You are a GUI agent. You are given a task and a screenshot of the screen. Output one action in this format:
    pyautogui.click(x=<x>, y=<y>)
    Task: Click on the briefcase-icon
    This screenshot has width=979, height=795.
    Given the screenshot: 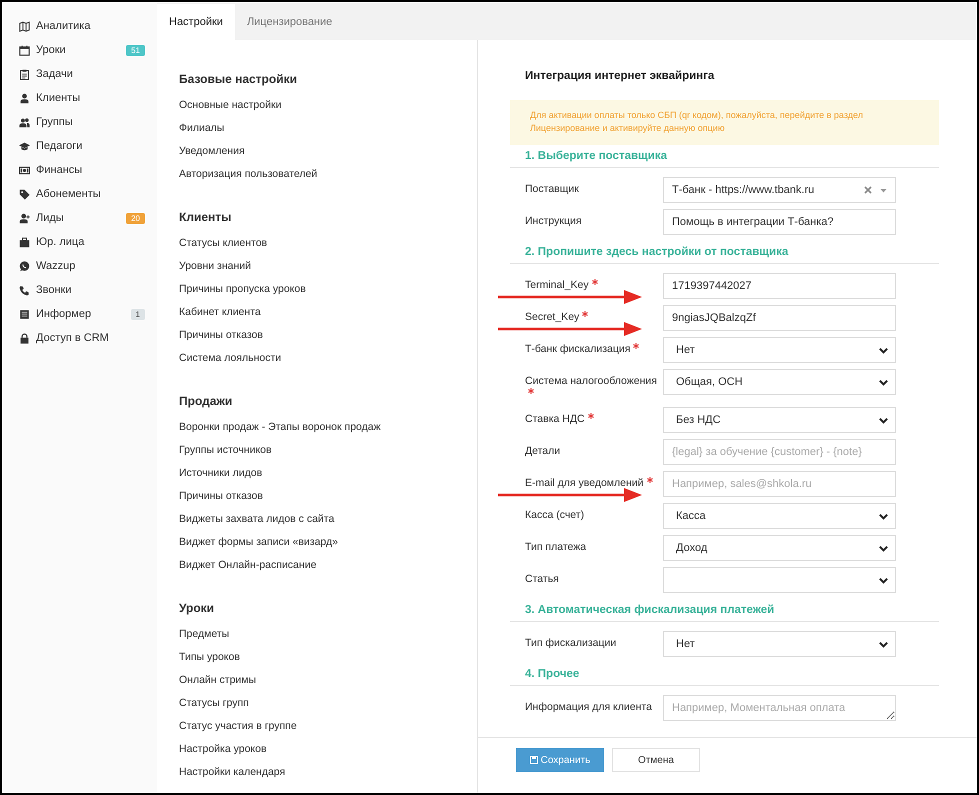 What is the action you would take?
    pyautogui.click(x=24, y=242)
    